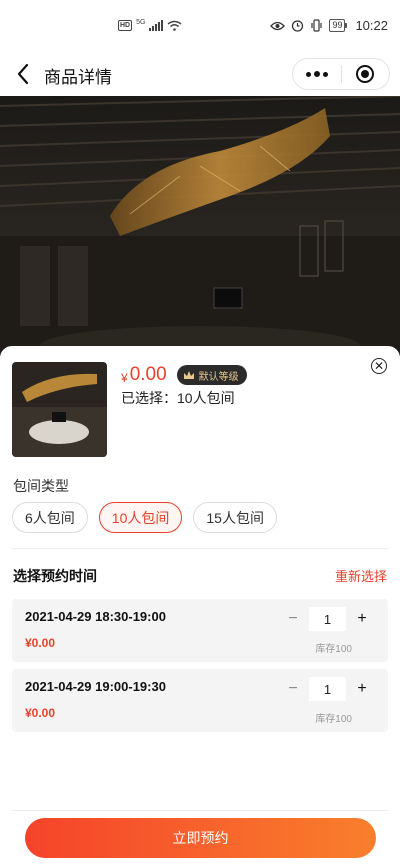 The height and width of the screenshot is (867, 400). What do you see at coordinates (371, 25) in the screenshot?
I see `status-time: 10:22` at bounding box center [371, 25].